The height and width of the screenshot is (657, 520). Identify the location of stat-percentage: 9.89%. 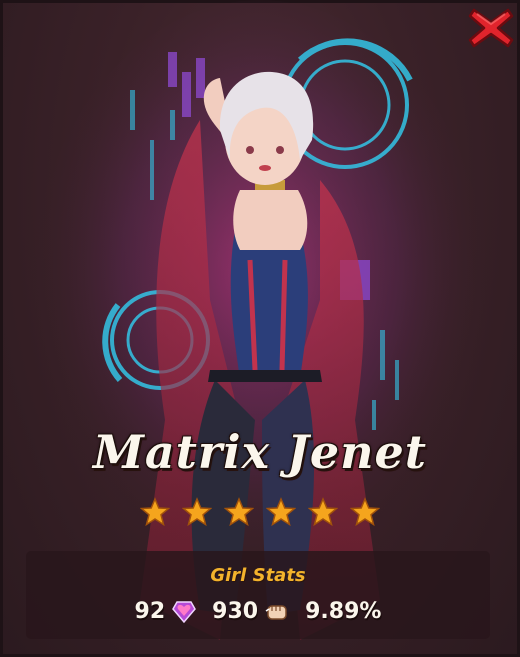
(343, 611).